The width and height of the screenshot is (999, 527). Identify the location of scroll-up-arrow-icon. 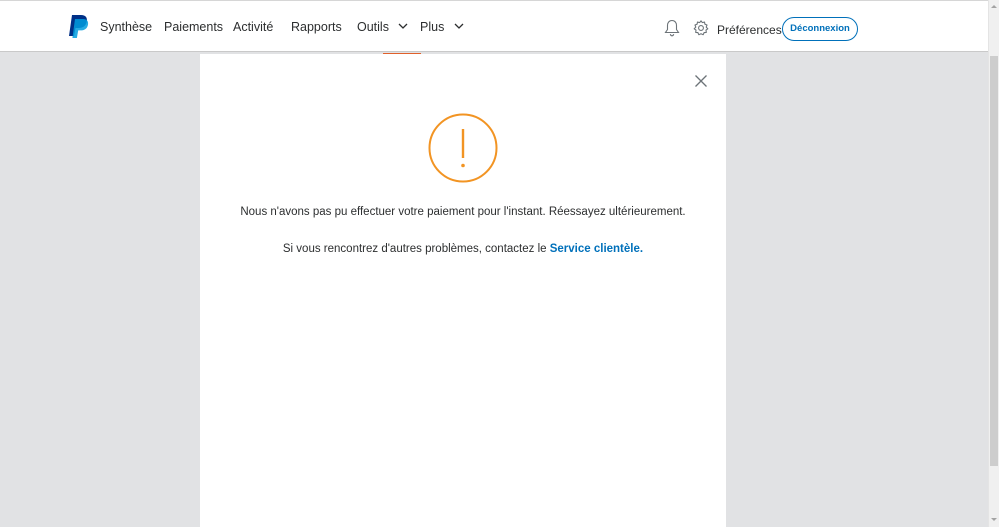
(994, 7).